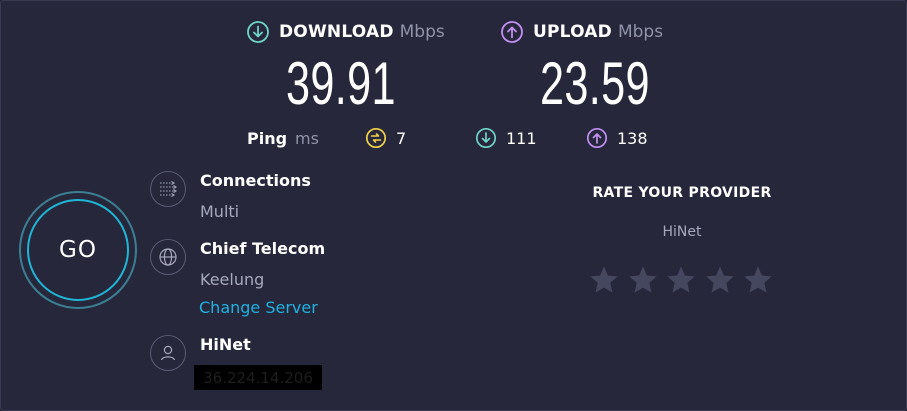  What do you see at coordinates (341, 83) in the screenshot?
I see `download-value: 39.91` at bounding box center [341, 83].